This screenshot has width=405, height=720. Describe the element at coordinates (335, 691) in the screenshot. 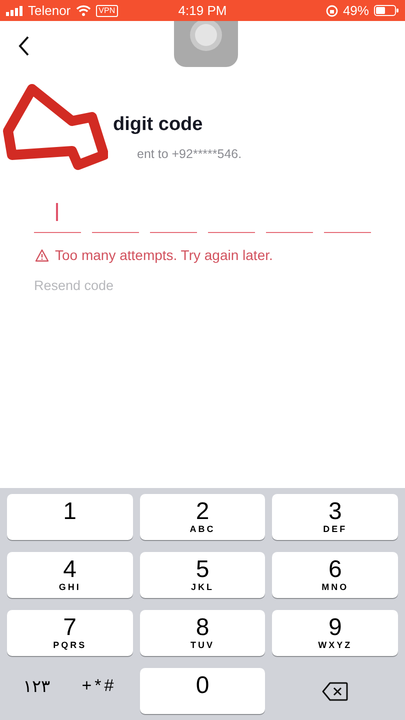

I see `backspace-icon` at that location.